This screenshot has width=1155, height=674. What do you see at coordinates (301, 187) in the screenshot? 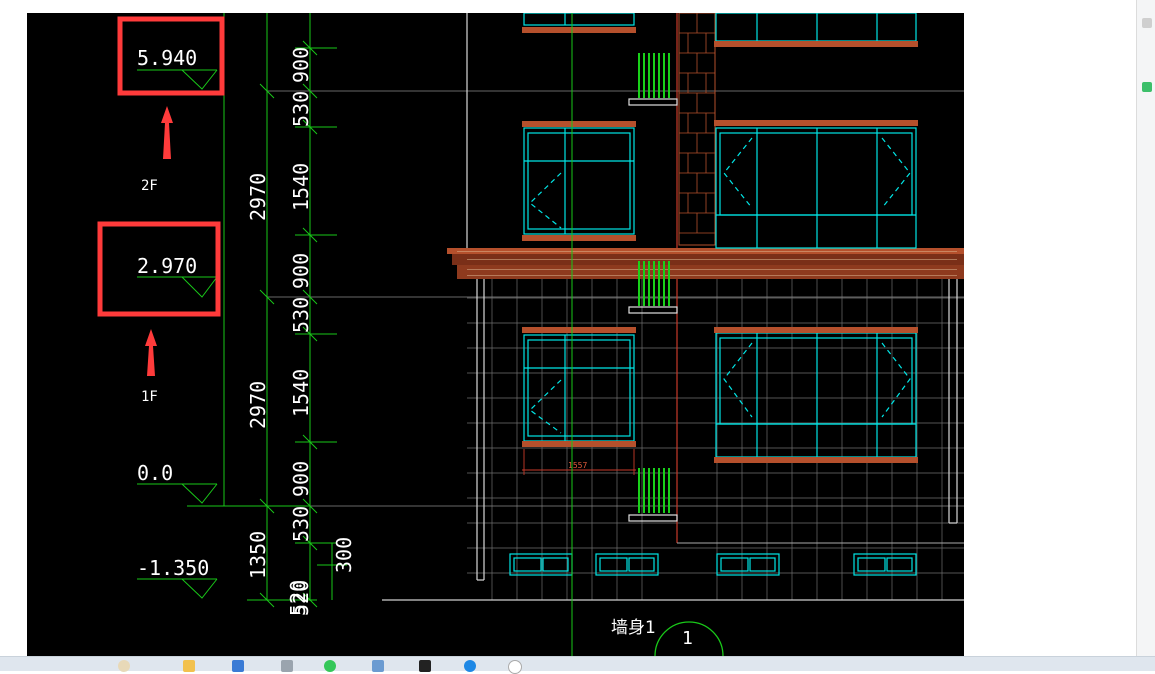
I see `dim-detail-3: 1540` at bounding box center [301, 187].